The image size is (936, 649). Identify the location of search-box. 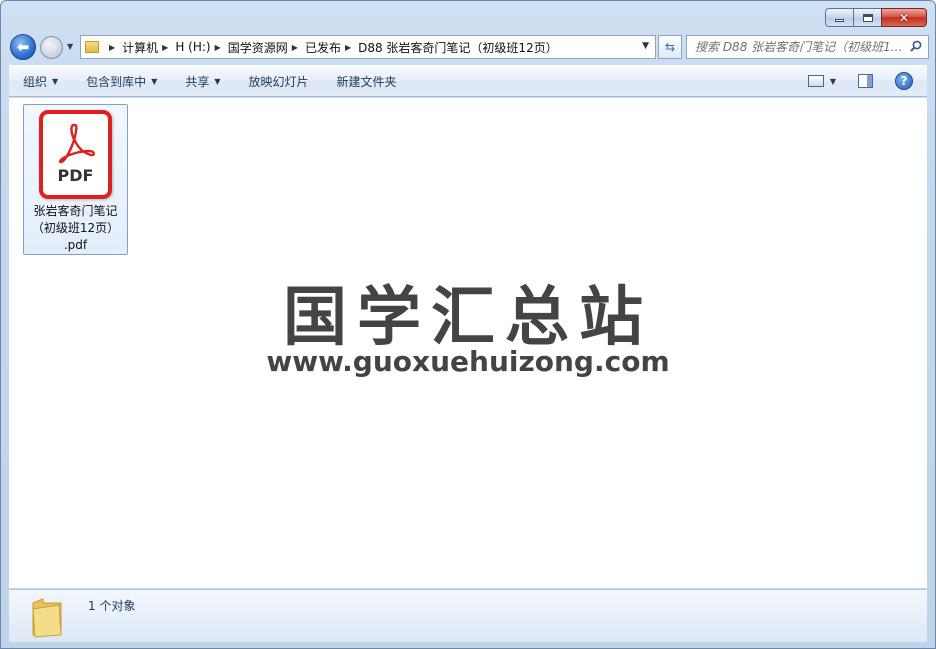
(807, 47).